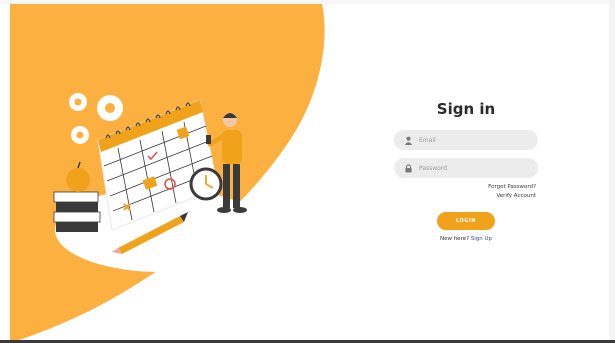  Describe the element at coordinates (206, 184) in the screenshot. I see `clock-icon` at that location.